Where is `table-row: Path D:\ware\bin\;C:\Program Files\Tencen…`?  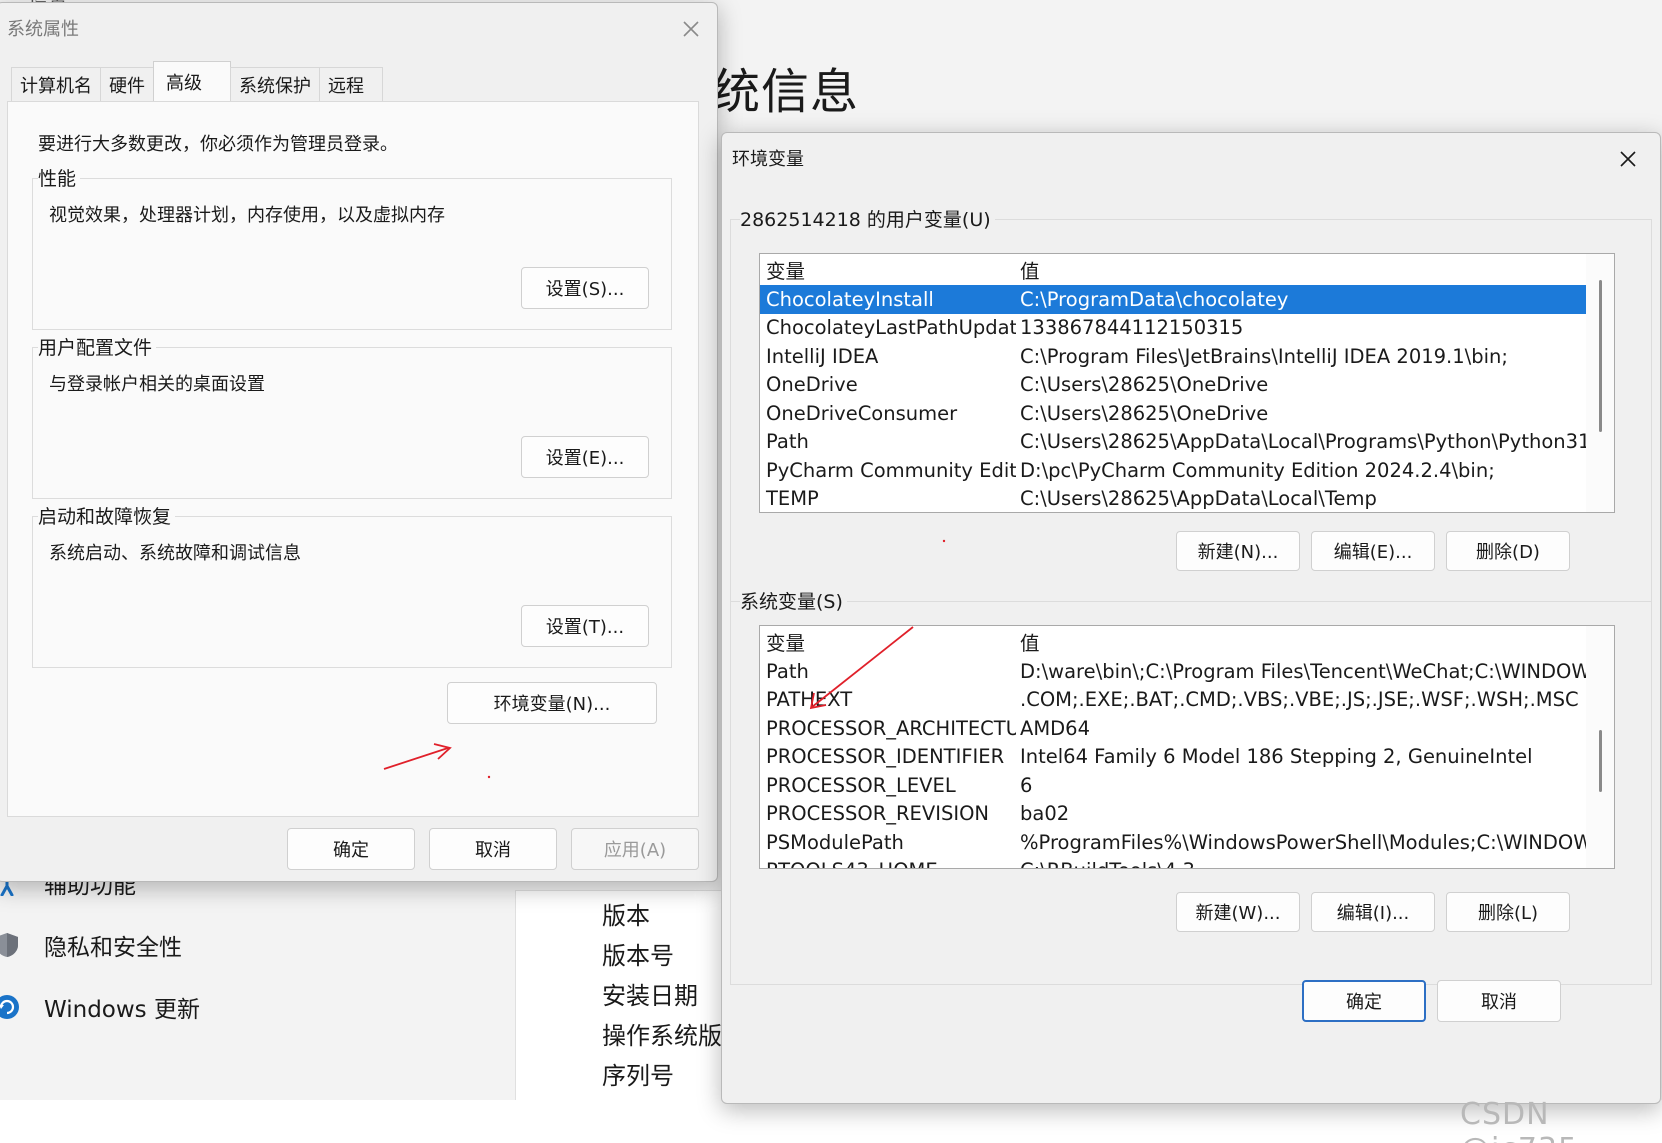
table-row: Path D:\ware\bin\;C:\Program Files\Tencen… is located at coordinates (1187, 671).